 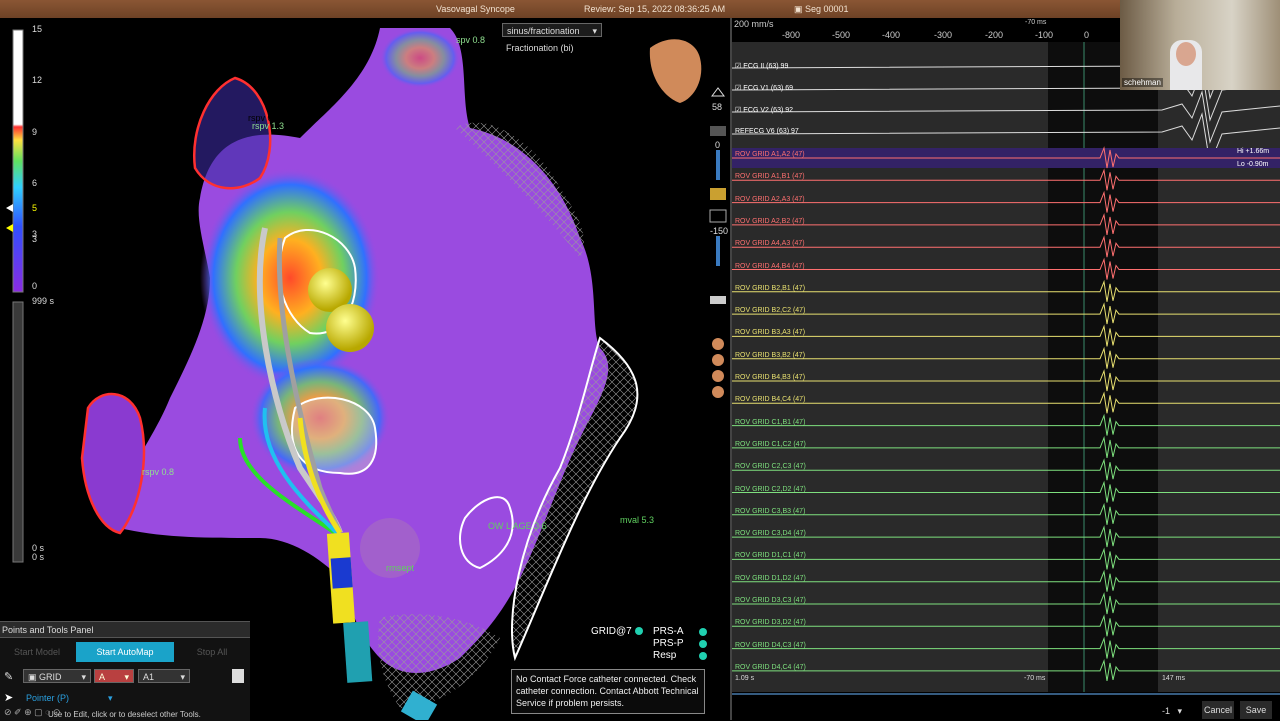 What do you see at coordinates (770, 489) in the screenshot?
I see `channel-label: ROV GRID C2,D2 (47)` at bounding box center [770, 489].